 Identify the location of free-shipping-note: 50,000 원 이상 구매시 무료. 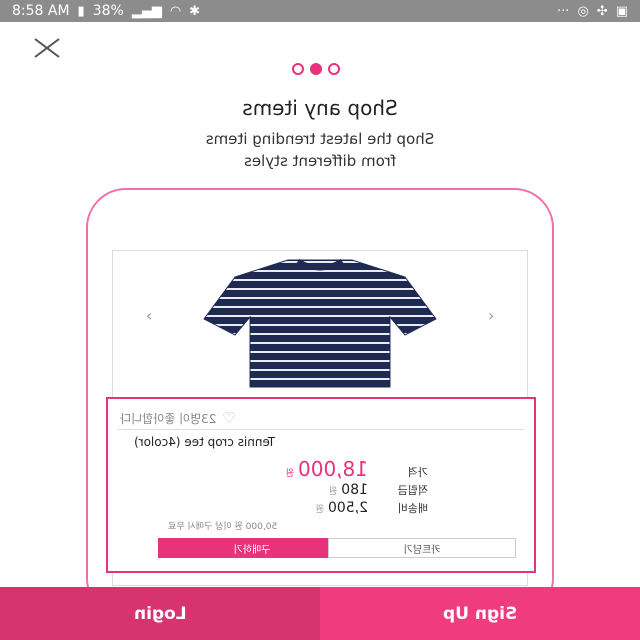
(223, 527).